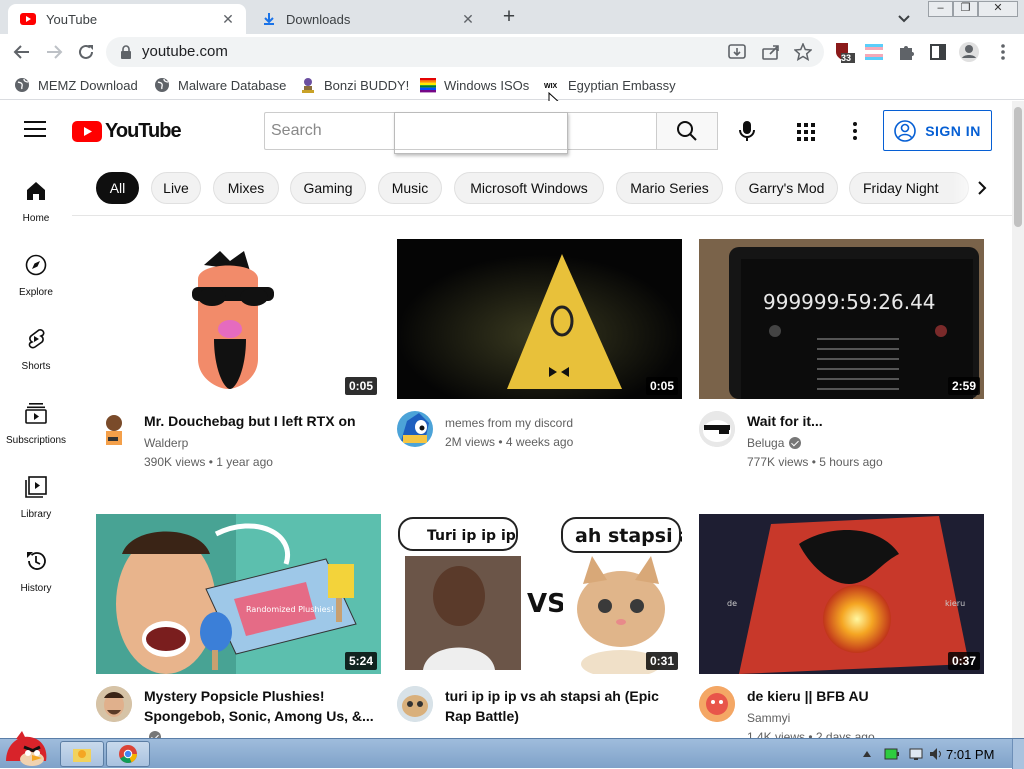  I want to click on chip-music: Music, so click(410, 188).